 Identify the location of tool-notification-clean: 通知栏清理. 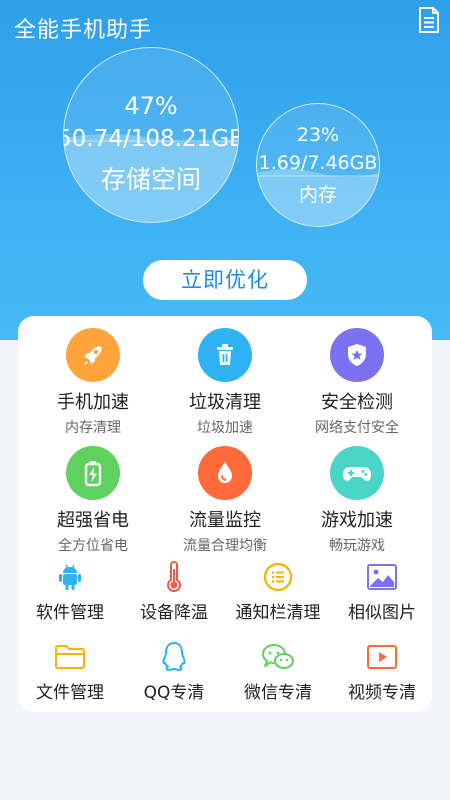
(278, 591).